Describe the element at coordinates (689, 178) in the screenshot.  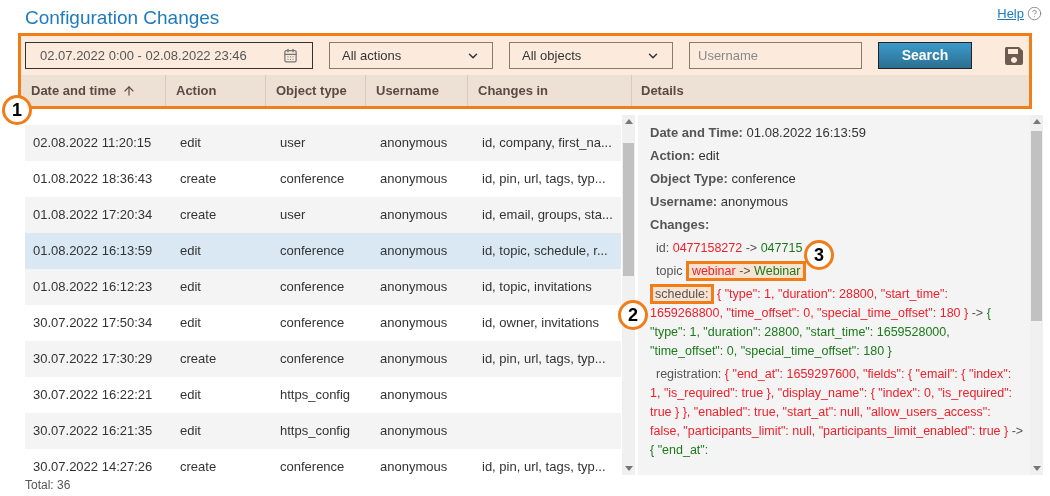
I see `detail-label: Object Type:` at that location.